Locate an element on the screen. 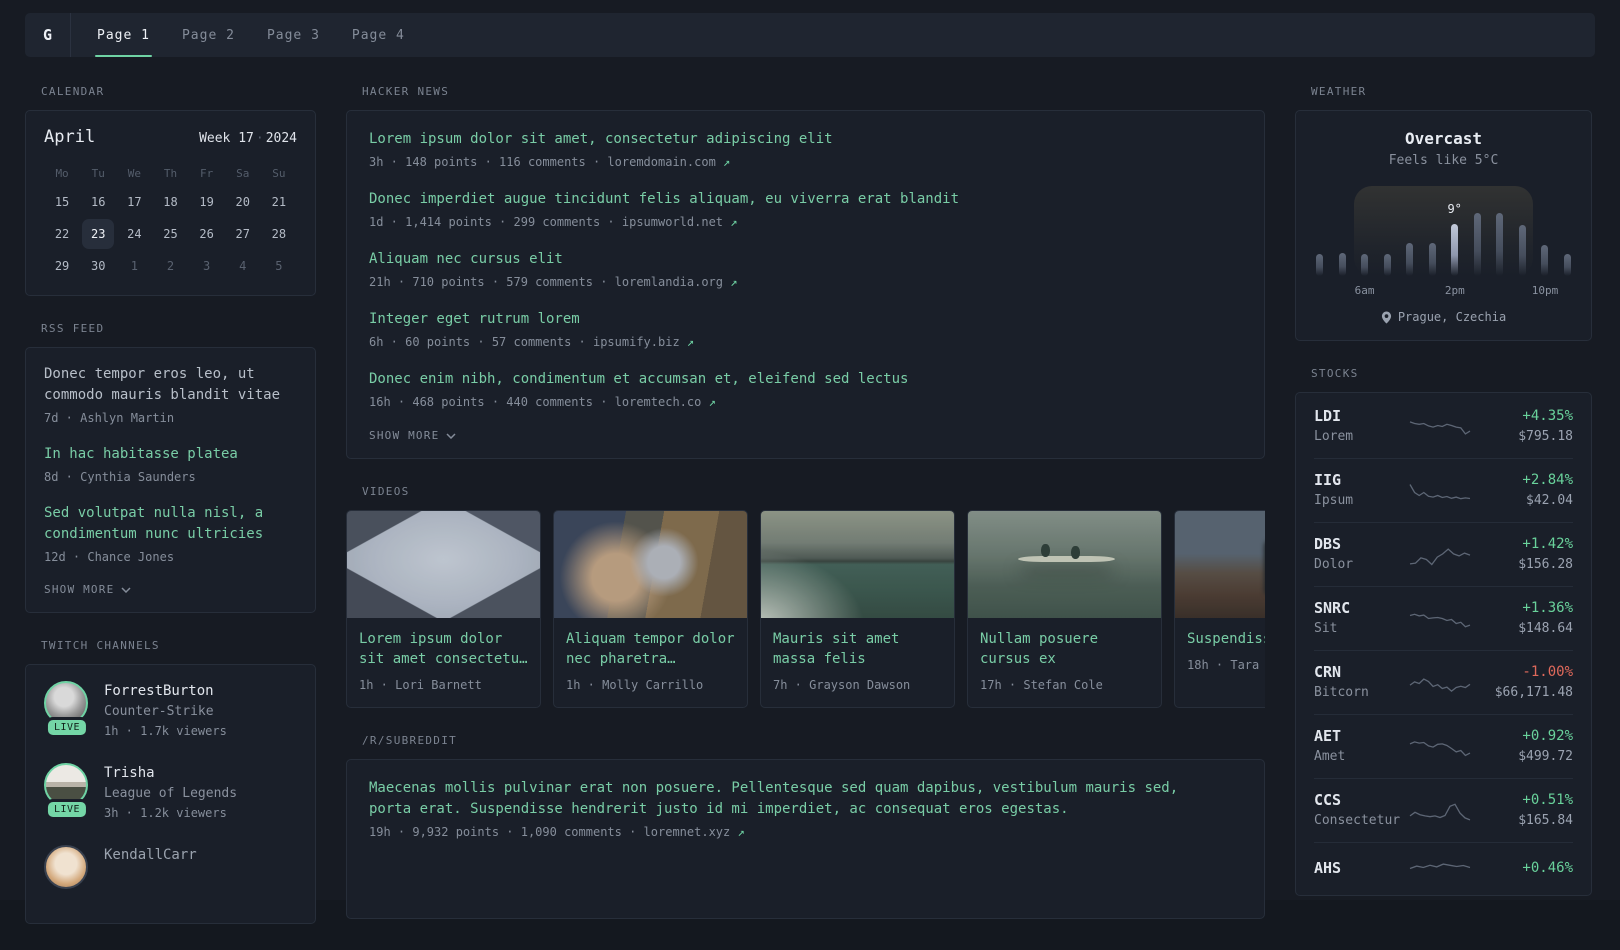 The width and height of the screenshot is (1620, 950). twitch-channel-row: KendallCarr is located at coordinates (170, 875).